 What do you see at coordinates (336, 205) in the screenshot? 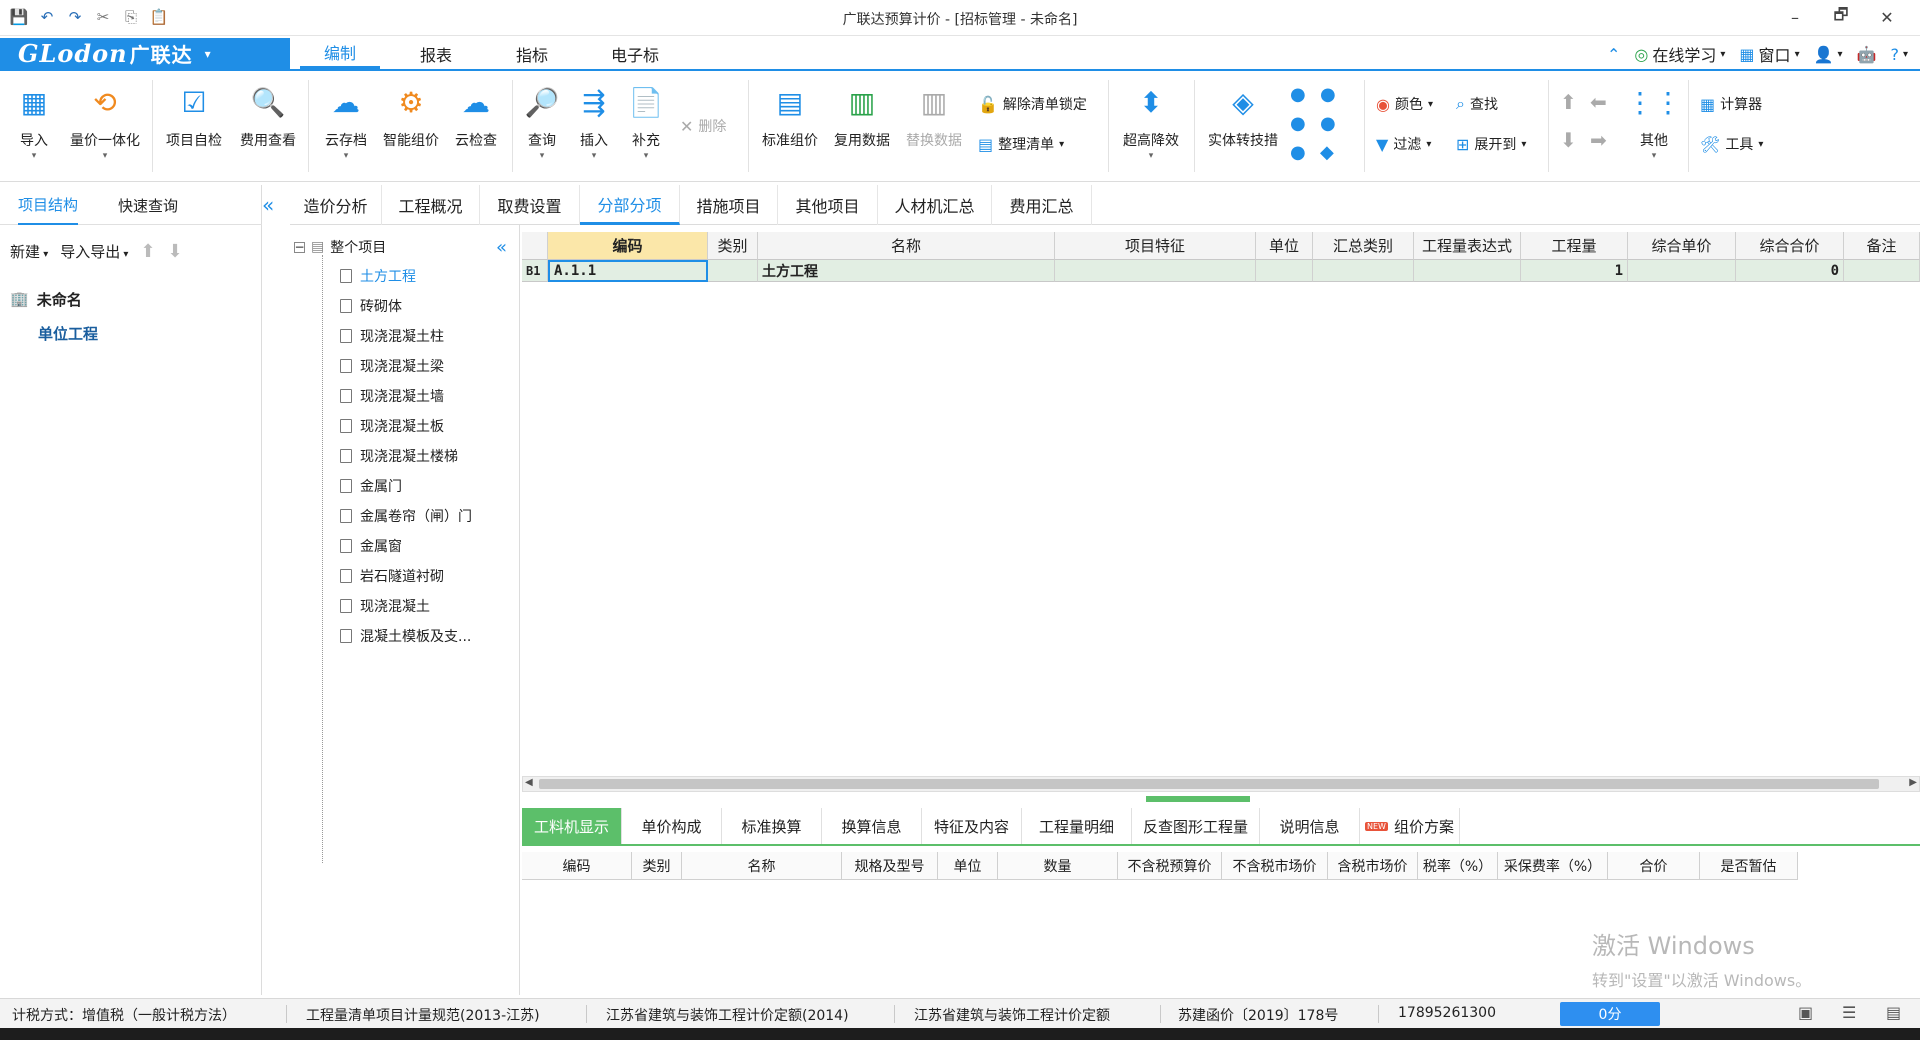
I see `tab-cost-analysis: 造价分析` at bounding box center [336, 205].